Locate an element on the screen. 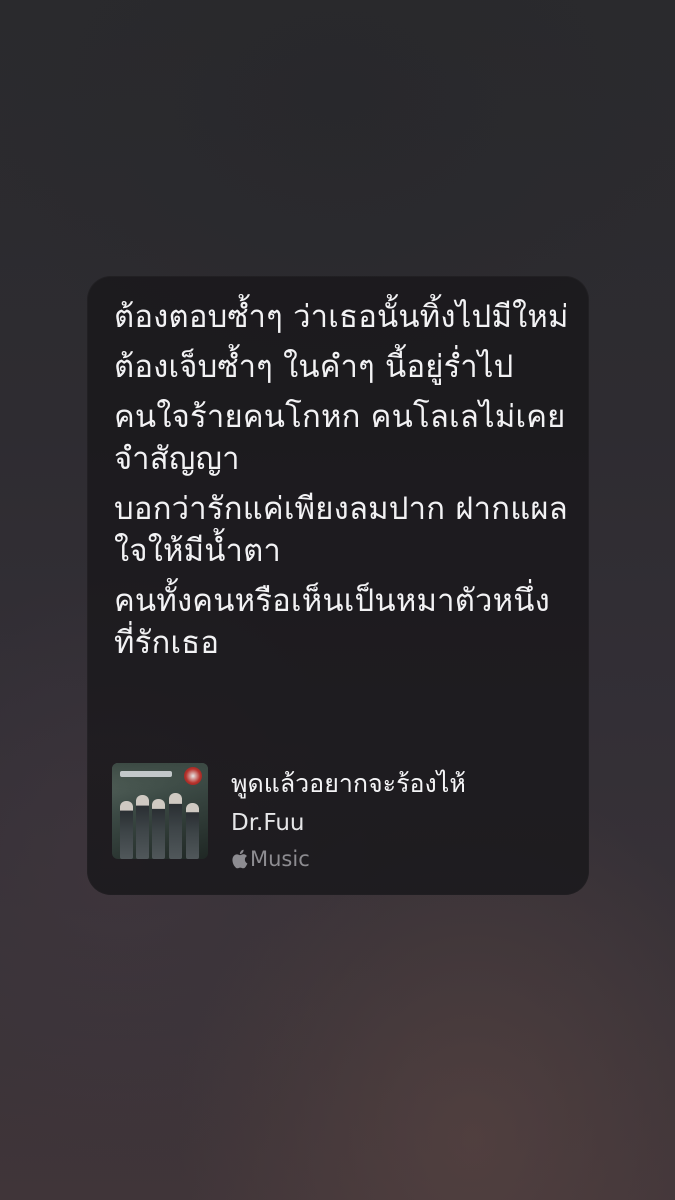 This screenshot has width=675, height=1200. lyric-line: ต้องตอบซ้ำๆ ว่าเธอนั้นทิ้งไปมีใหม่ is located at coordinates (341, 317).